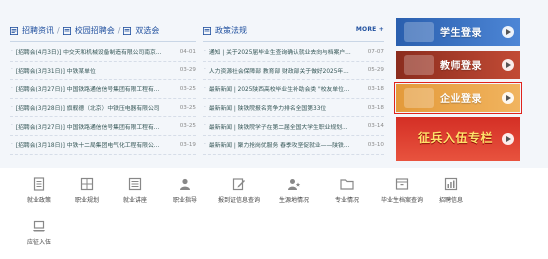 The height and width of the screenshot is (259, 548). What do you see at coordinates (451, 184) in the screenshot?
I see `chart-icon` at bounding box center [451, 184].